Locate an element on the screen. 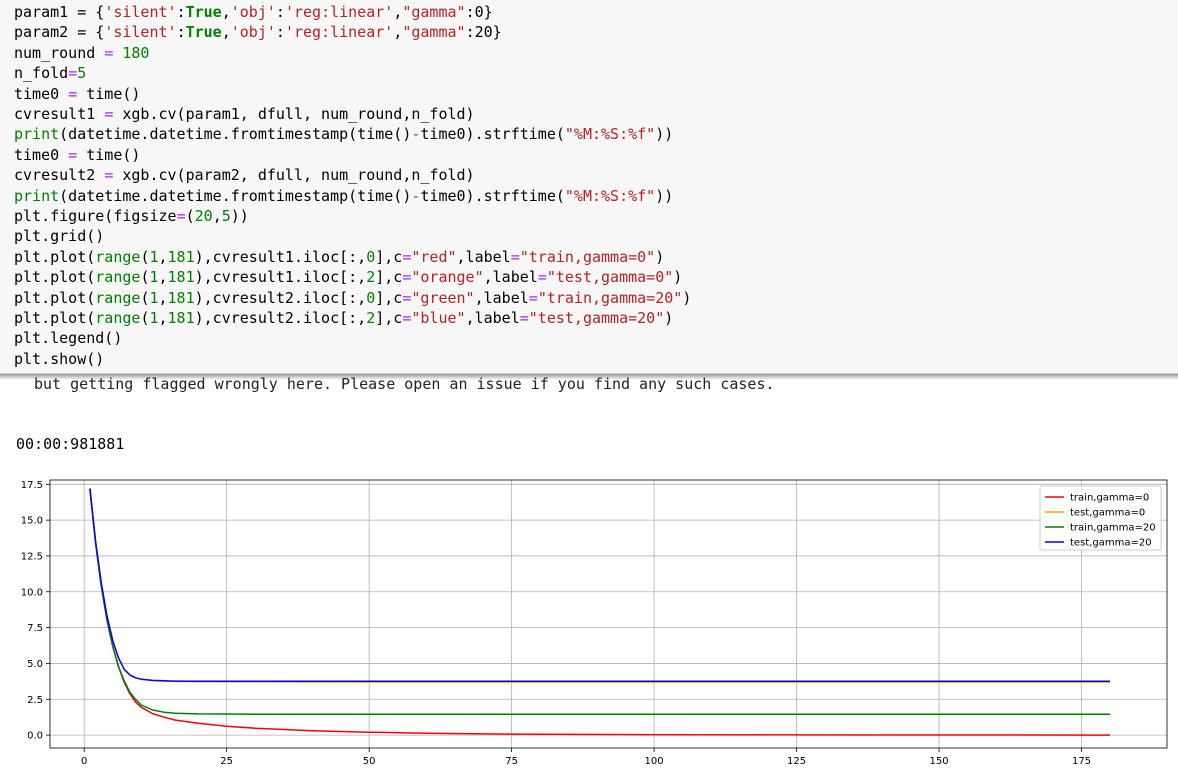 This screenshot has height=772, width=1178. code-line: plt.show() is located at coordinates (59, 359).